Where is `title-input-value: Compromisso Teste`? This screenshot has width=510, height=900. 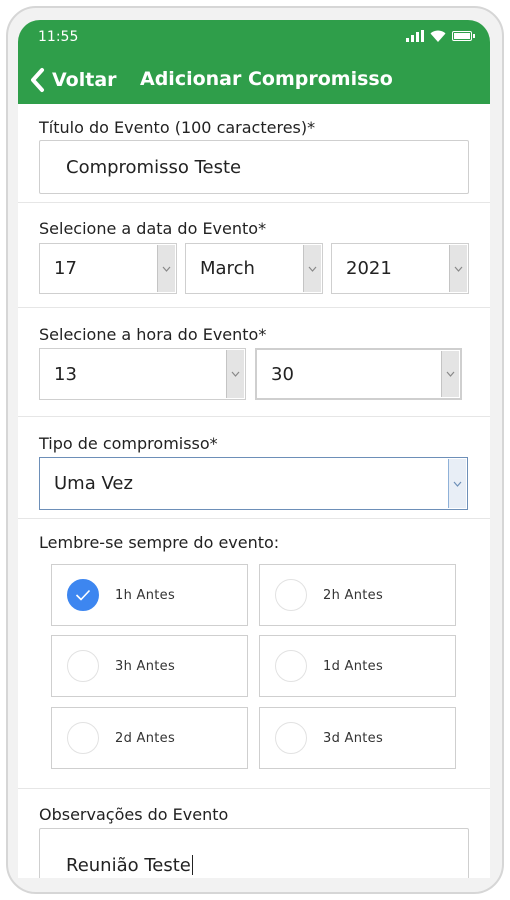 title-input-value: Compromisso Teste is located at coordinates (154, 167).